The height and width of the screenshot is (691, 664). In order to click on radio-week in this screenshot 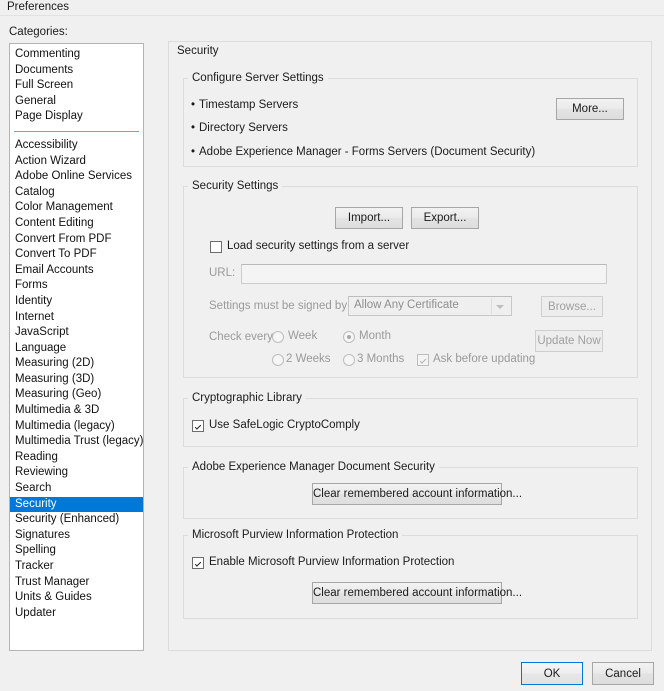, I will do `click(278, 337)`.